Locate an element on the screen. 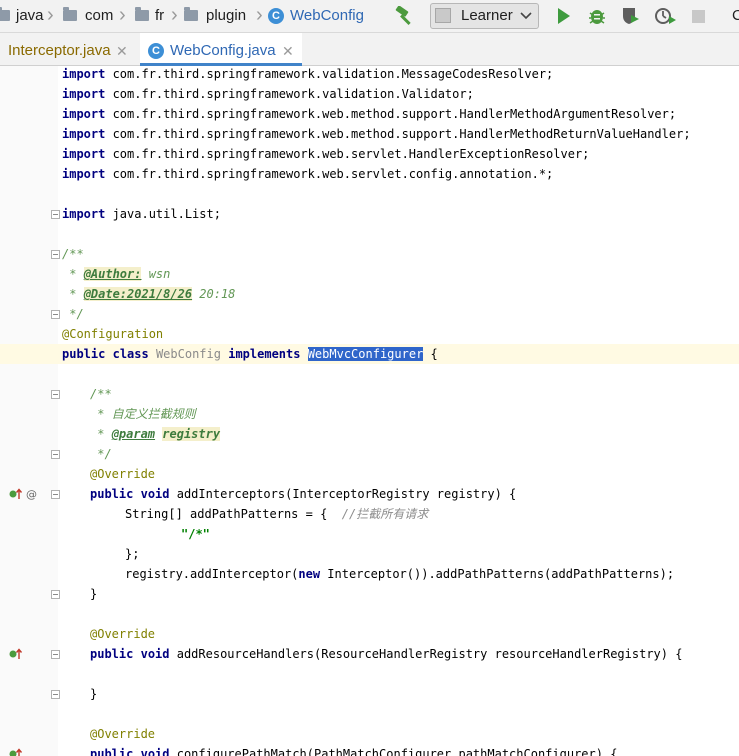 The width and height of the screenshot is (739, 756). tab-webconfig-java: C WebConfig.java ✕ is located at coordinates (221, 49).